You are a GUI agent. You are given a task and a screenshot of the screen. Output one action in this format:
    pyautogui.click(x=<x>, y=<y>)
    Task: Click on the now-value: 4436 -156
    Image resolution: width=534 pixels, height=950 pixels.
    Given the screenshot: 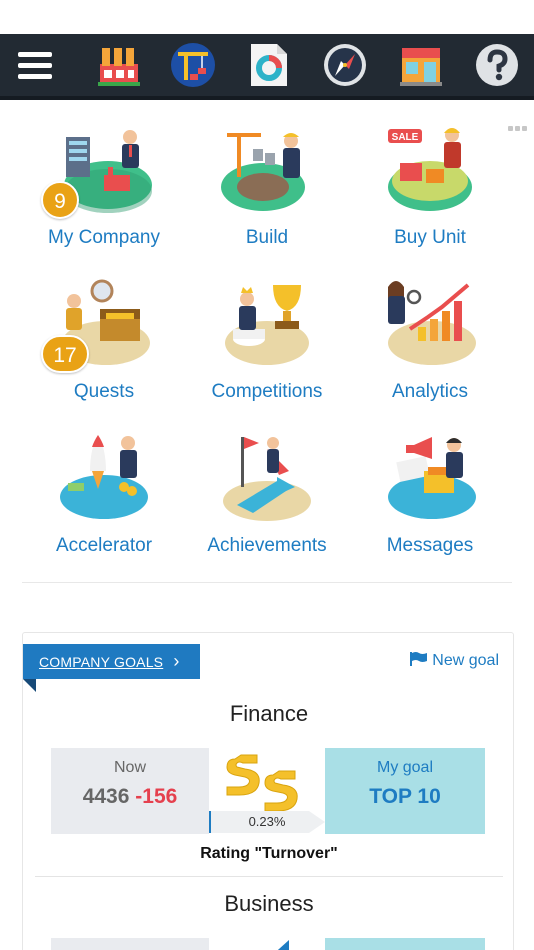 What is the action you would take?
    pyautogui.click(x=130, y=797)
    